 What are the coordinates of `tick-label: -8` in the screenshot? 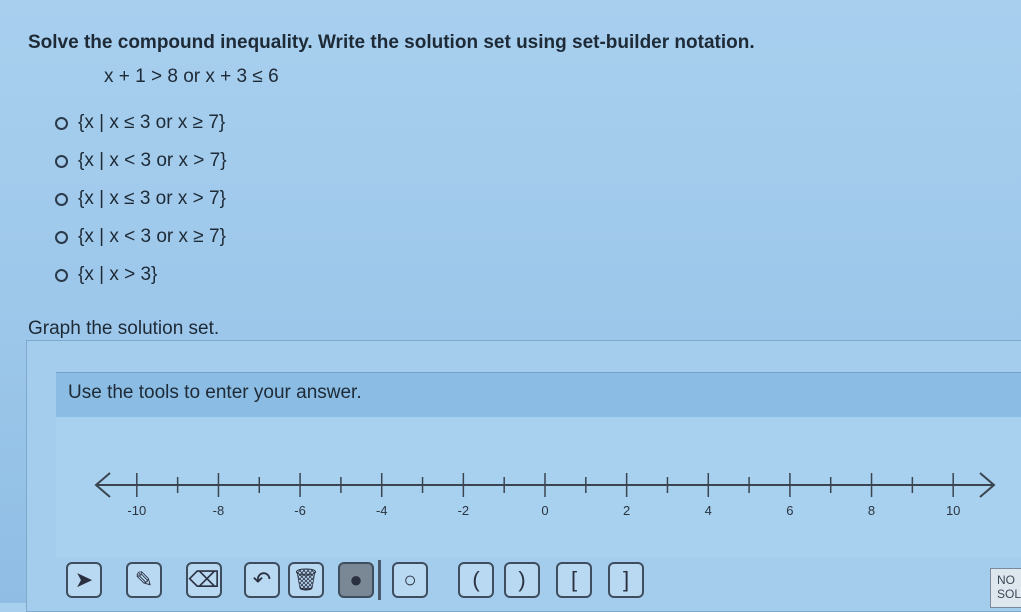 It's located at (219, 510).